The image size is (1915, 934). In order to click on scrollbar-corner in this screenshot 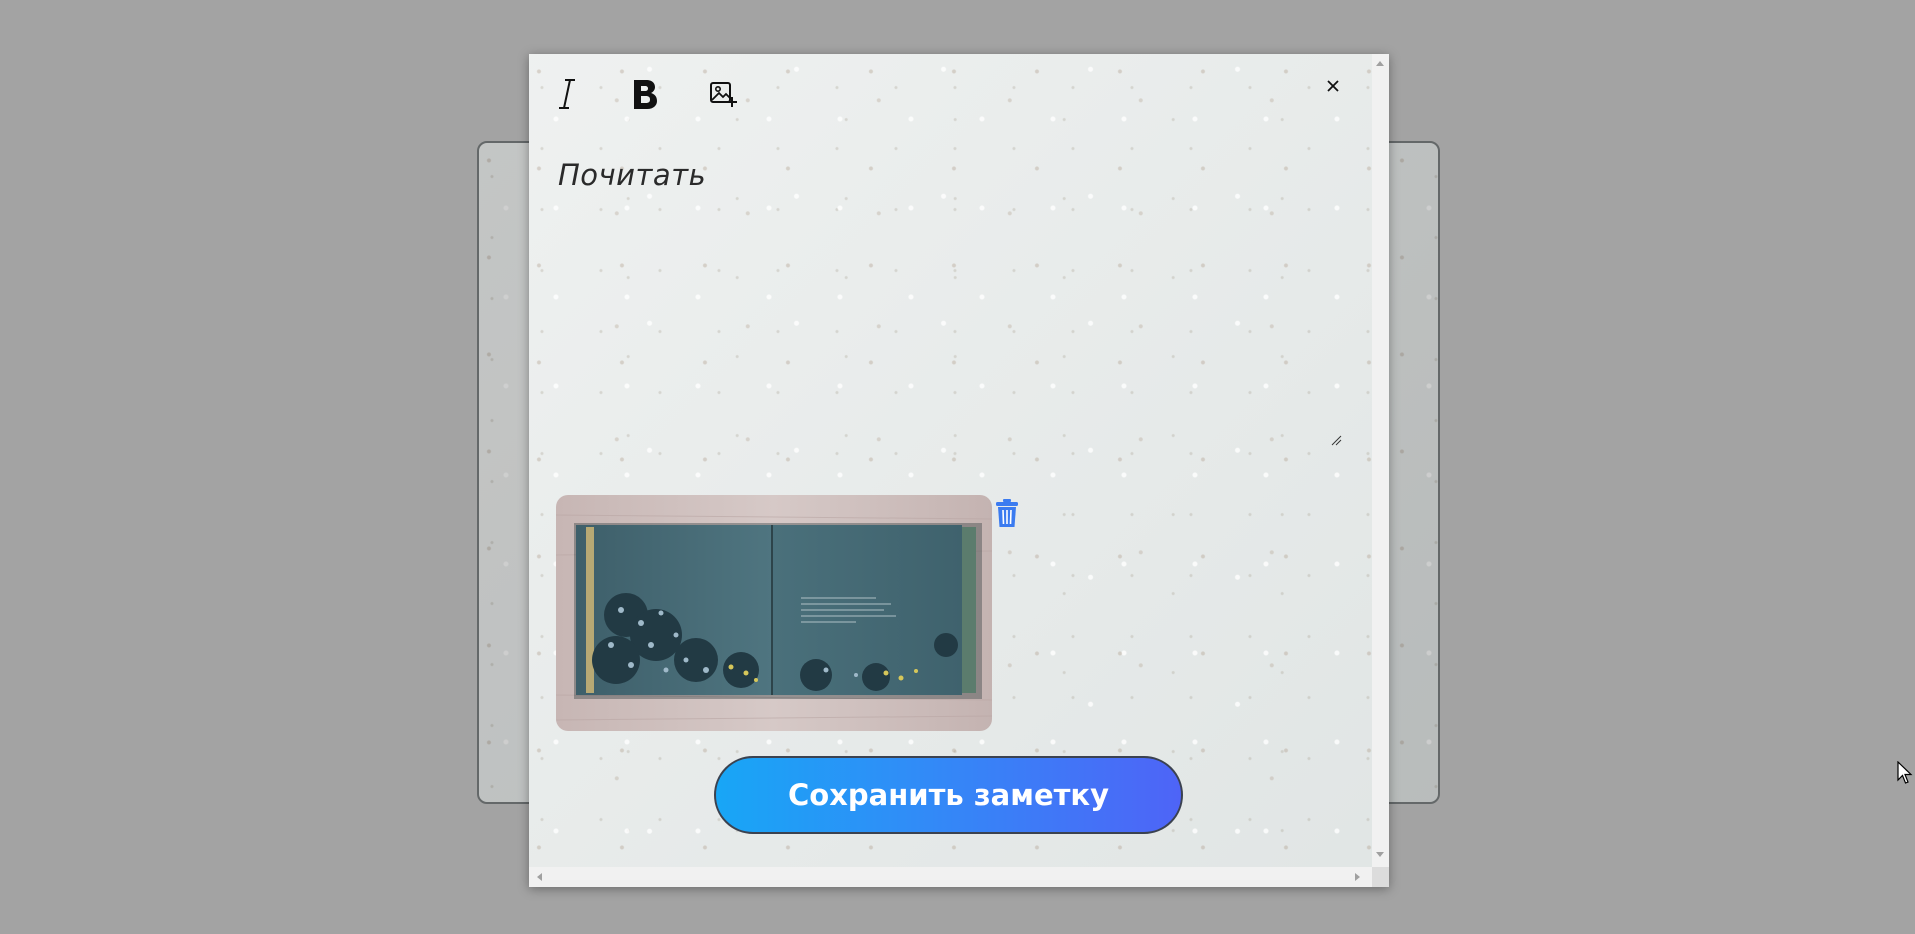, I will do `click(1380, 877)`.